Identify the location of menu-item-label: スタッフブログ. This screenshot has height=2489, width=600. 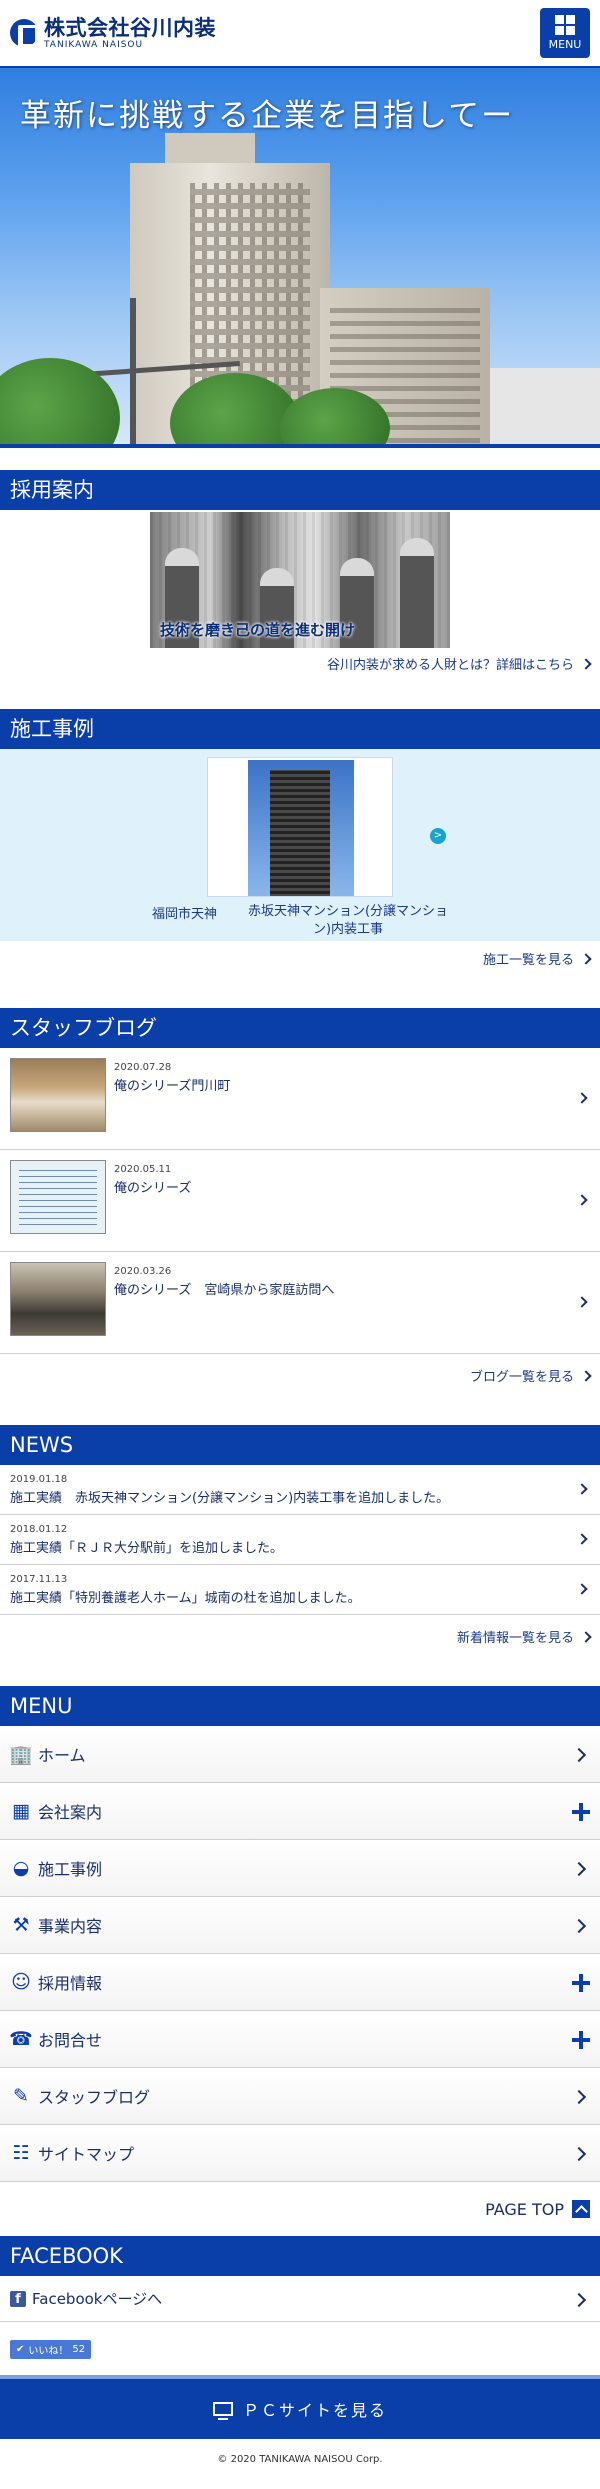
(94, 2097).